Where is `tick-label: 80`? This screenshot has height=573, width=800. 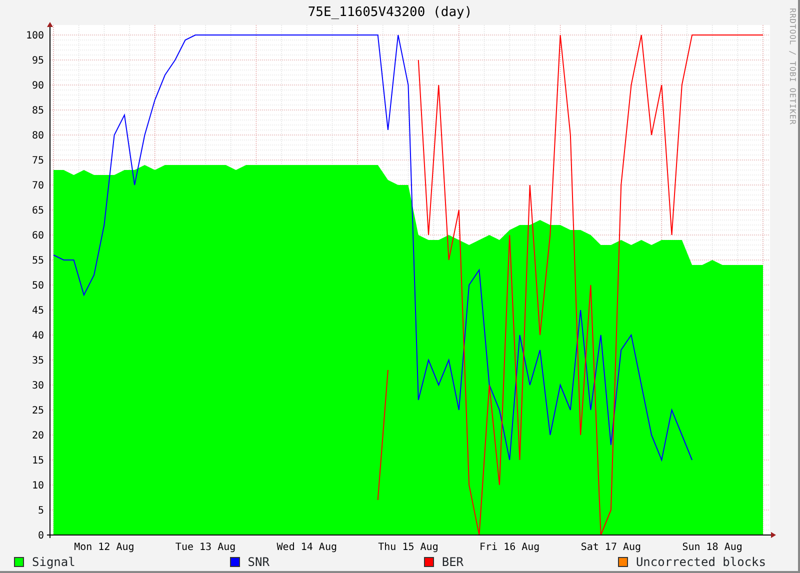
tick-label: 80 is located at coordinates (38, 136).